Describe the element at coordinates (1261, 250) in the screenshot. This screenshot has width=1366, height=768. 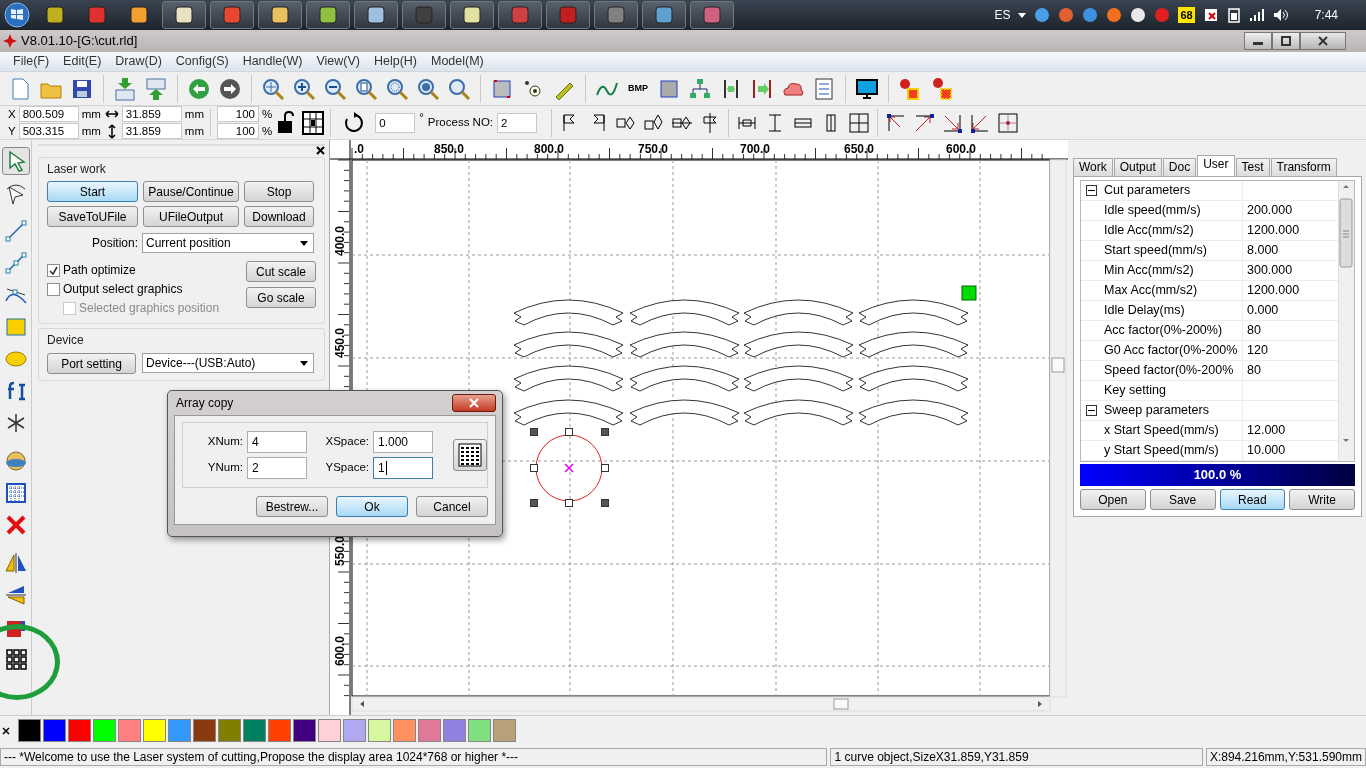
I see `property-value: 8.000` at that location.